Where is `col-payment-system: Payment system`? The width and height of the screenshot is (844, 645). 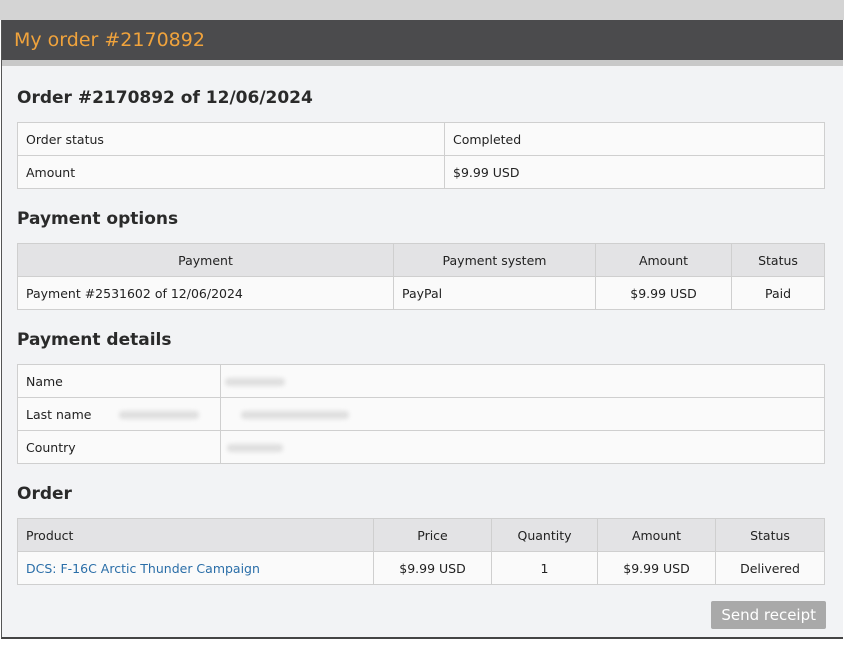 col-payment-system: Payment system is located at coordinates (494, 260).